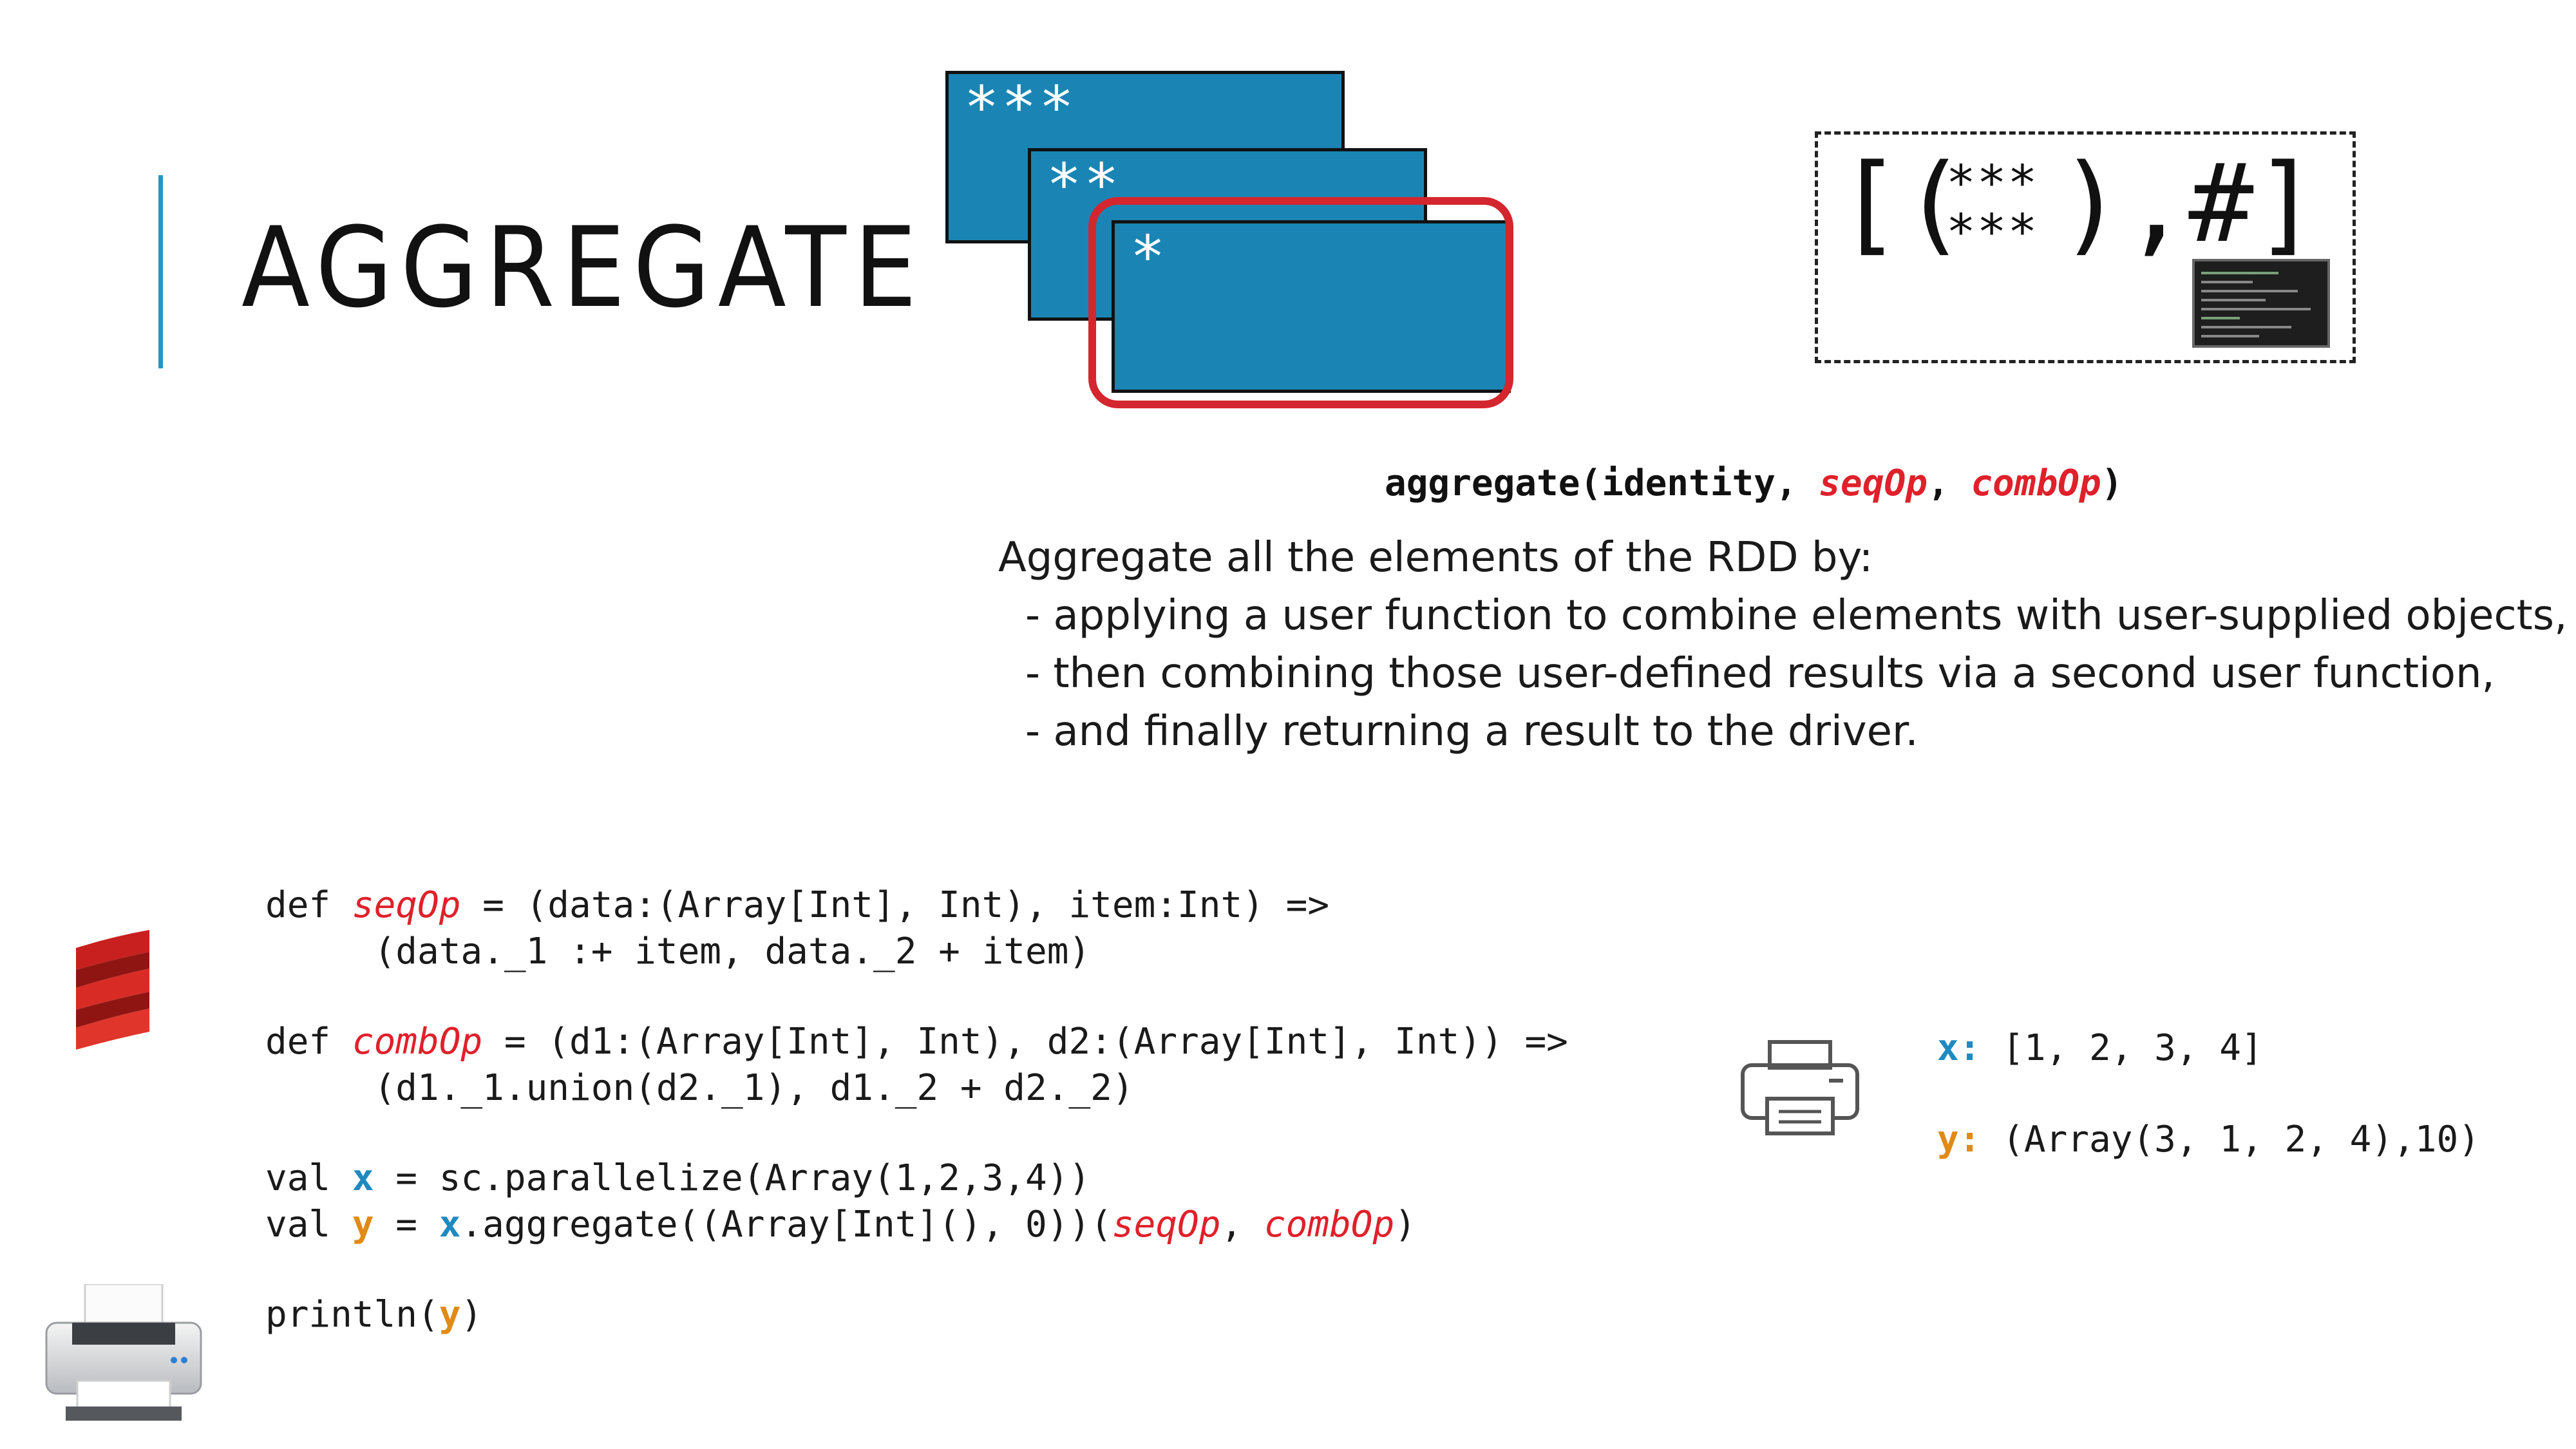 Image resolution: width=2576 pixels, height=1449 pixels. What do you see at coordinates (678, 1178) in the screenshot?
I see `code-line-5: val x = sc.parallelize(Array(1,2,3,4))` at bounding box center [678, 1178].